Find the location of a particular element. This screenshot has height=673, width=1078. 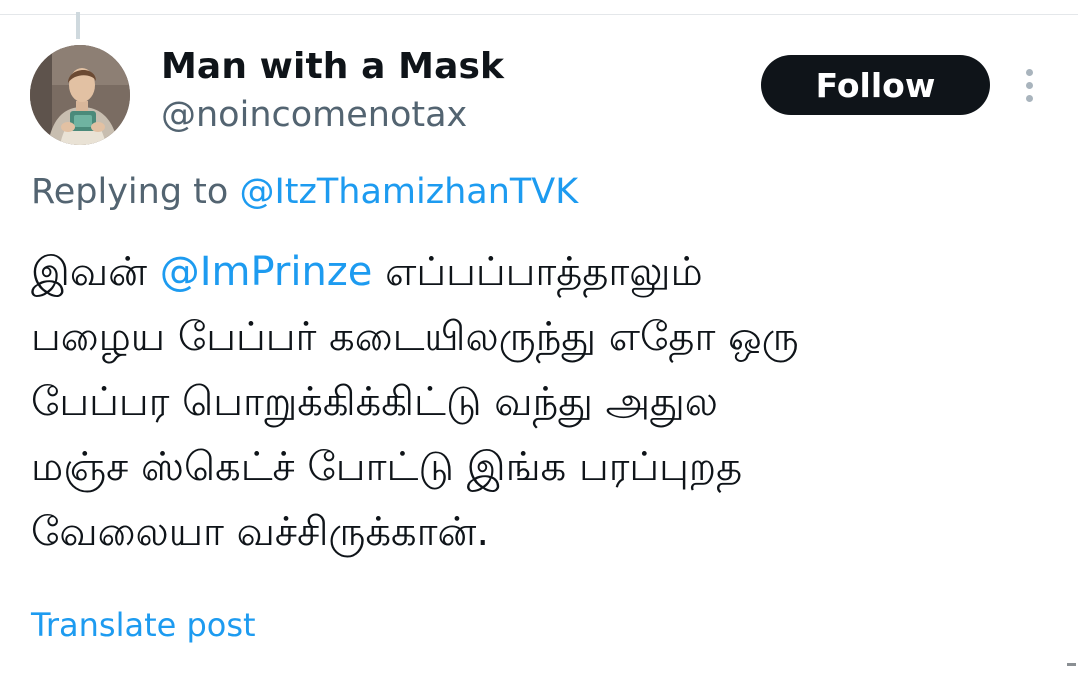

more-vertical-icon is located at coordinates (1030, 86).